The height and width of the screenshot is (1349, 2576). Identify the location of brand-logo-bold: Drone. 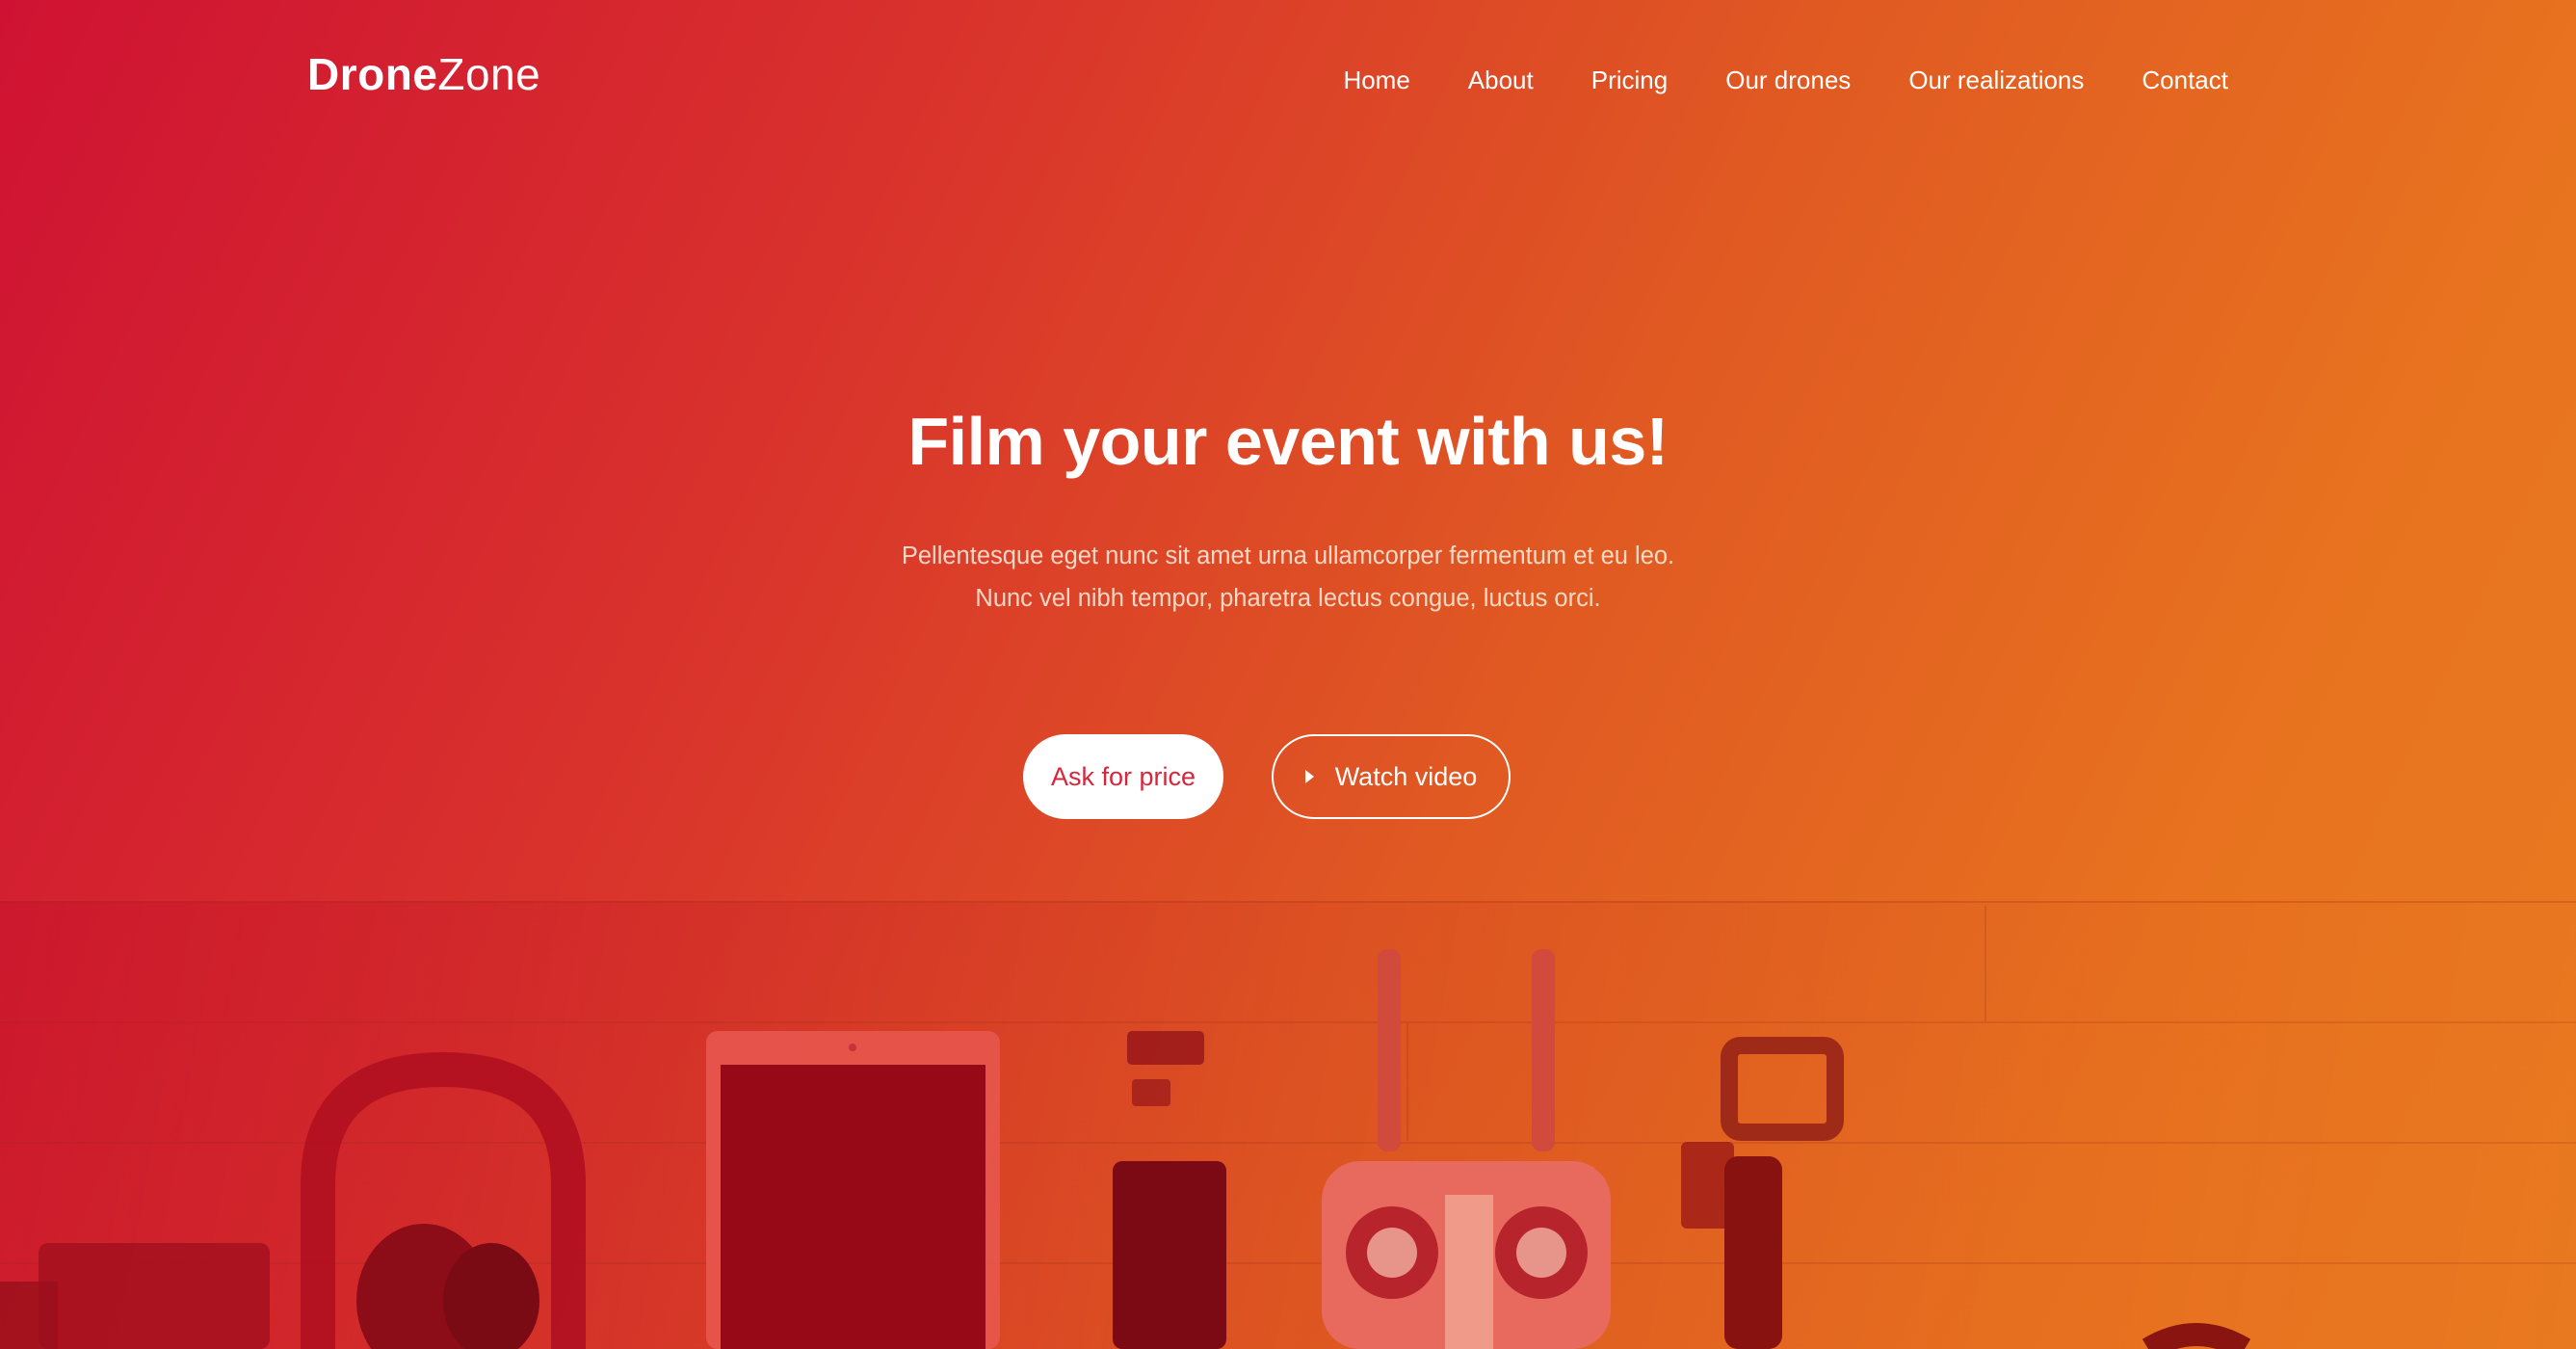
(372, 74).